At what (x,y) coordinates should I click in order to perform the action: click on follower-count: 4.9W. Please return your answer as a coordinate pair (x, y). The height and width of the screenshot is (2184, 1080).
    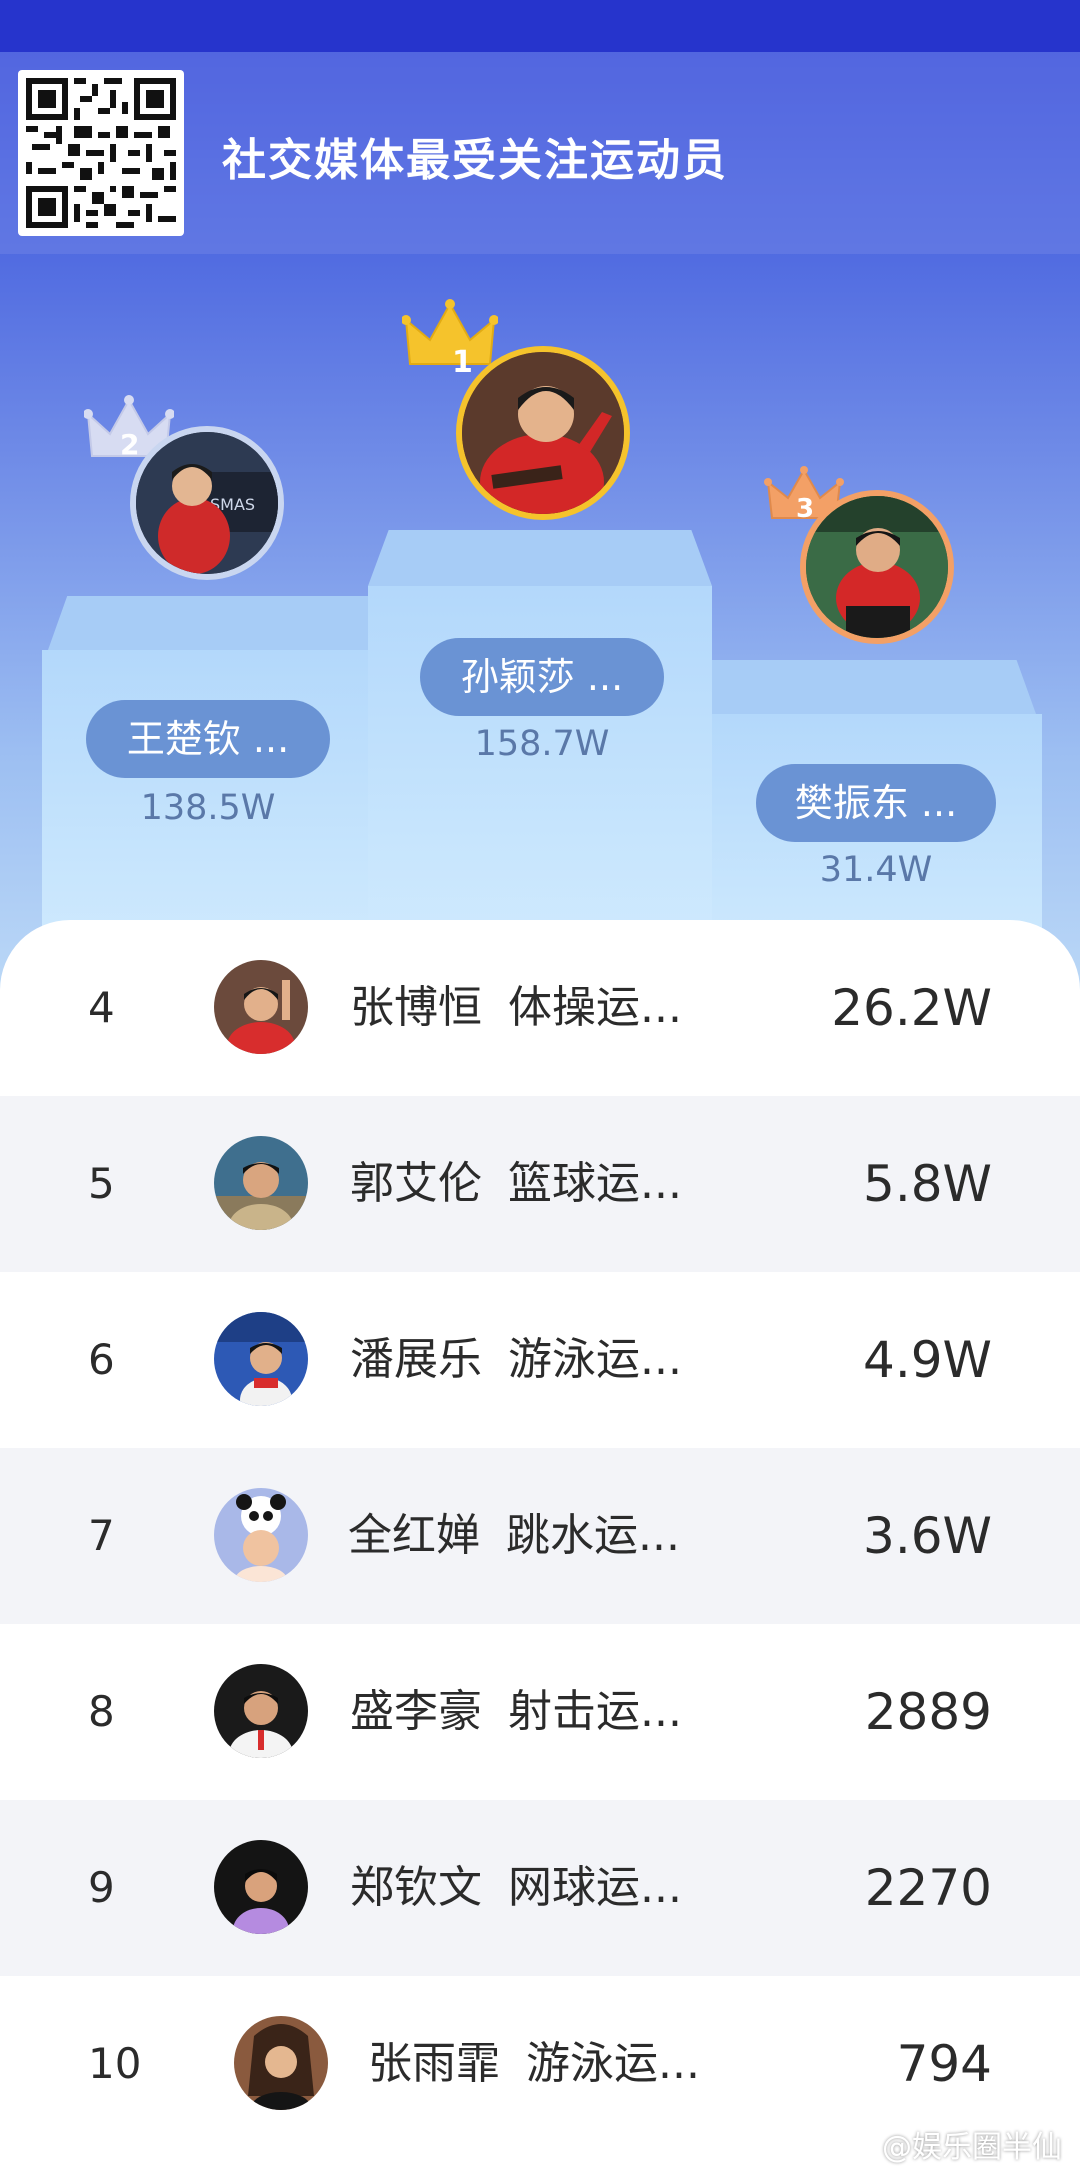
    Looking at the image, I should click on (927, 1360).